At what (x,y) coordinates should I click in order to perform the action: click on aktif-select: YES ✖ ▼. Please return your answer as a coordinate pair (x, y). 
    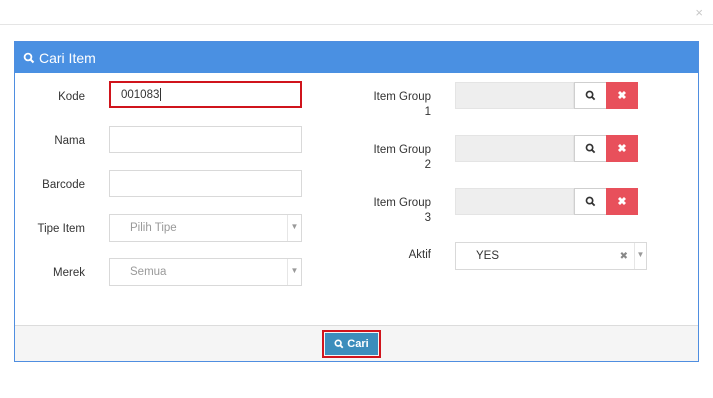
    Looking at the image, I should click on (551, 256).